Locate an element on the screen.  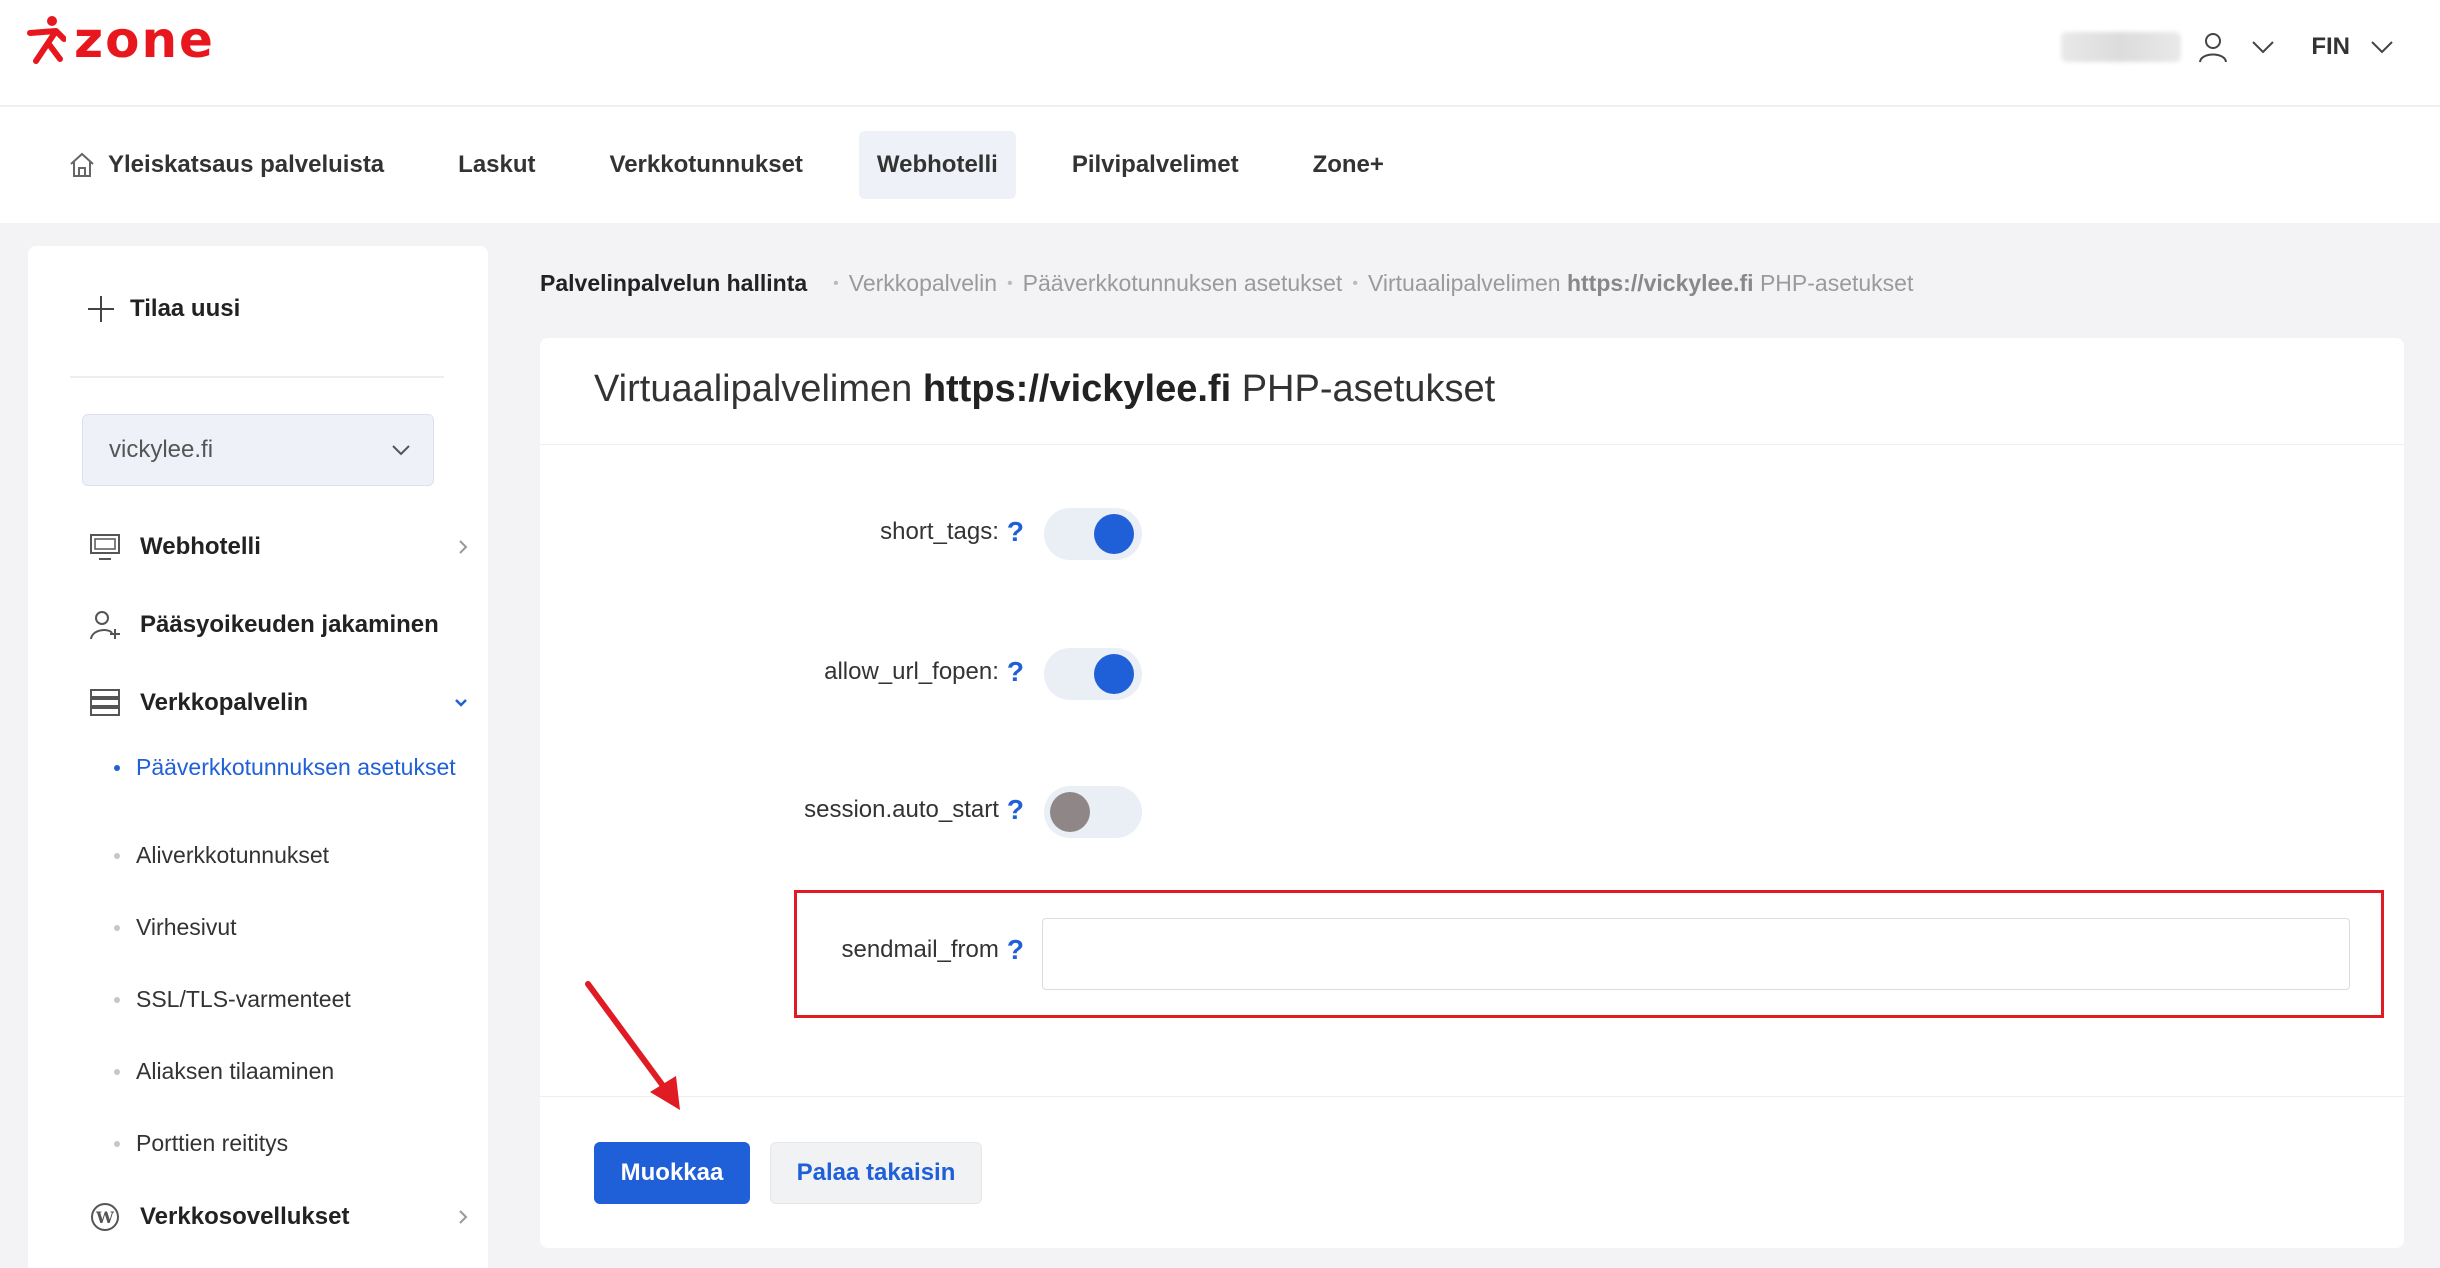
nav-invoices: Laskut is located at coordinates (496, 165).